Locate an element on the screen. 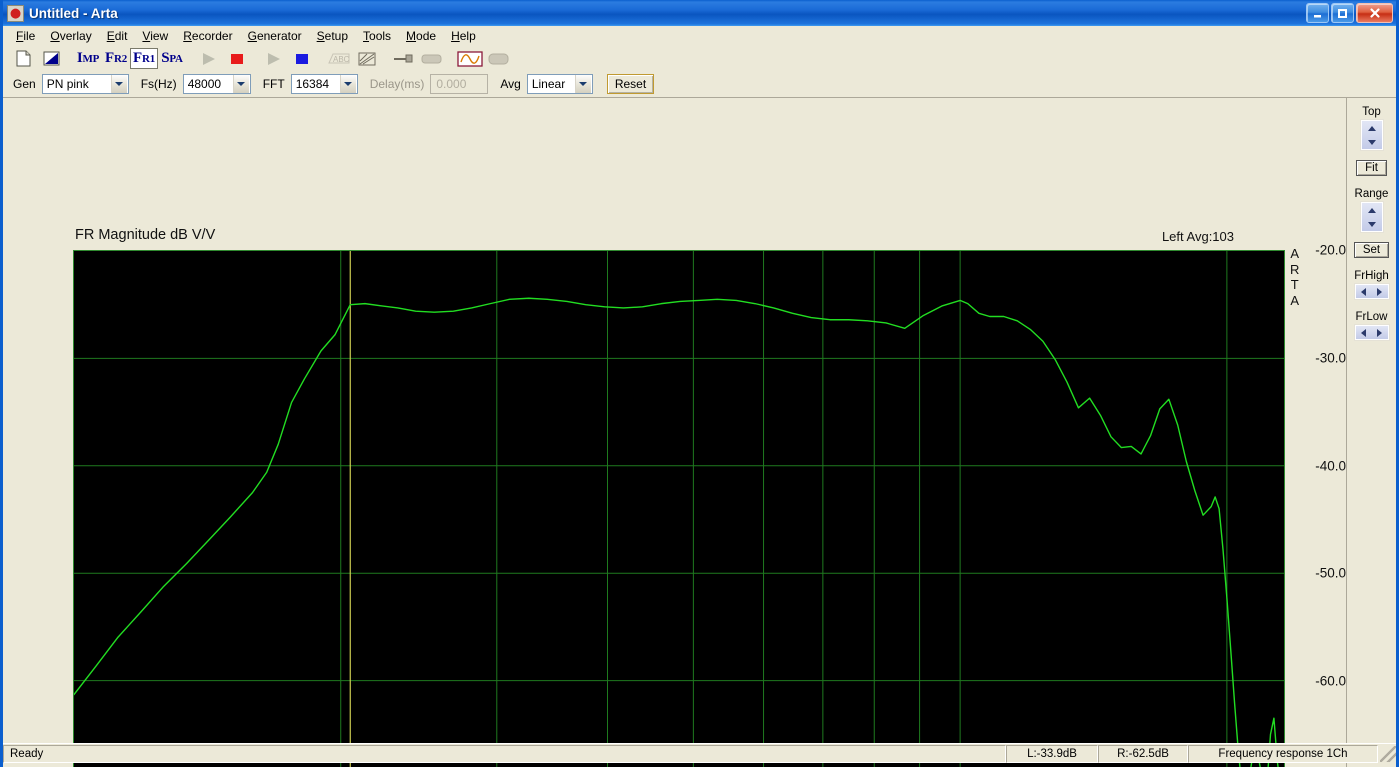 The height and width of the screenshot is (767, 1399). reset-button: Reset is located at coordinates (630, 84).